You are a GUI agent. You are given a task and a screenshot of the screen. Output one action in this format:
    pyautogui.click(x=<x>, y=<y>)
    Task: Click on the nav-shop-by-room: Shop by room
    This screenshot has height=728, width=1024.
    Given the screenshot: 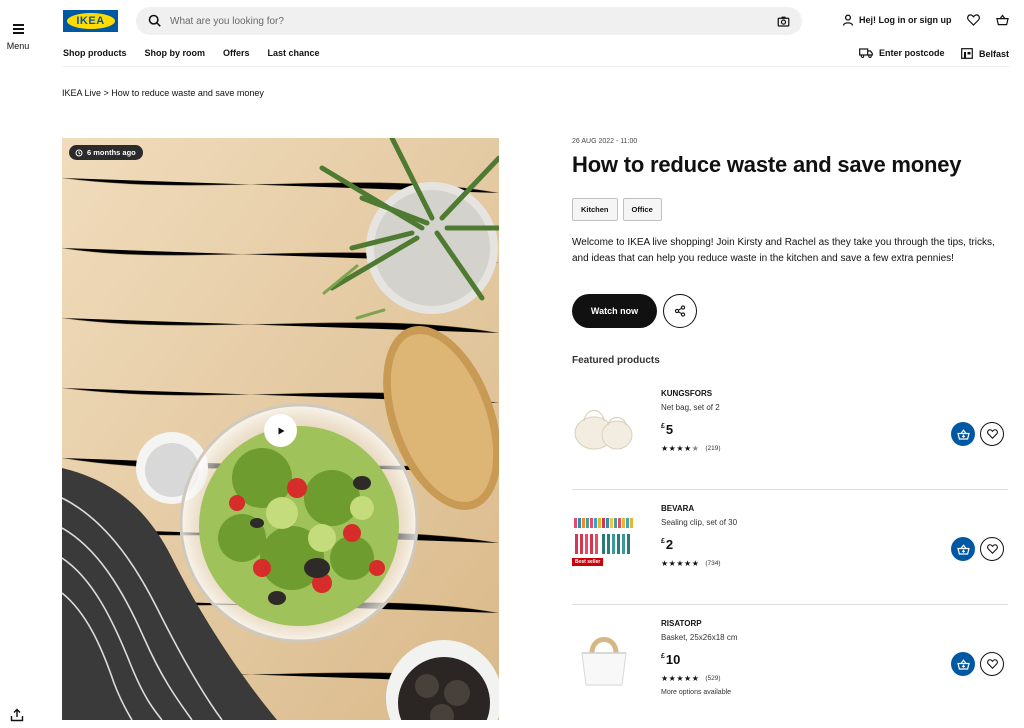 What is the action you would take?
    pyautogui.click(x=175, y=53)
    